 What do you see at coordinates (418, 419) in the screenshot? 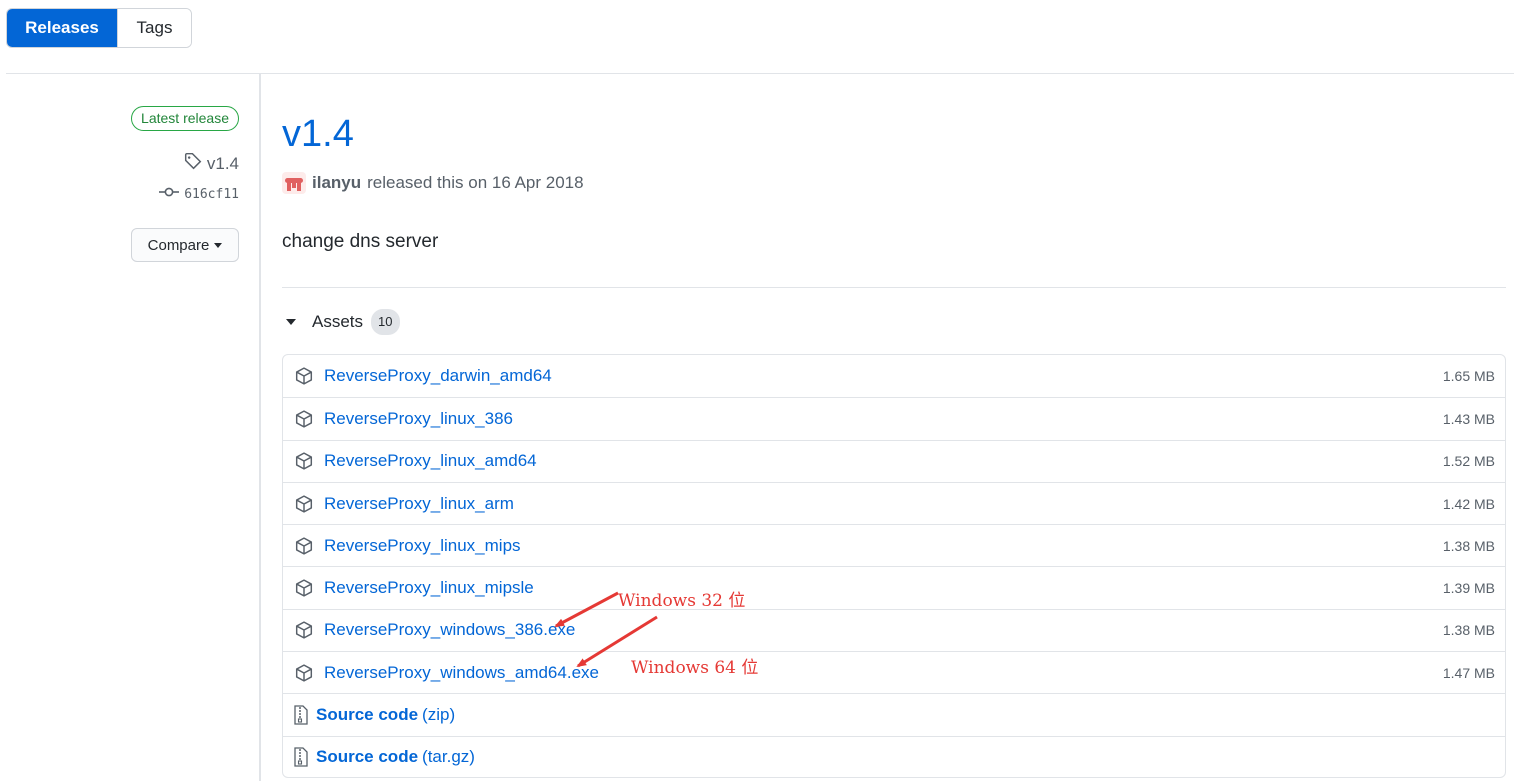
I see `asset-link: ReverseProxy_linux_386` at bounding box center [418, 419].